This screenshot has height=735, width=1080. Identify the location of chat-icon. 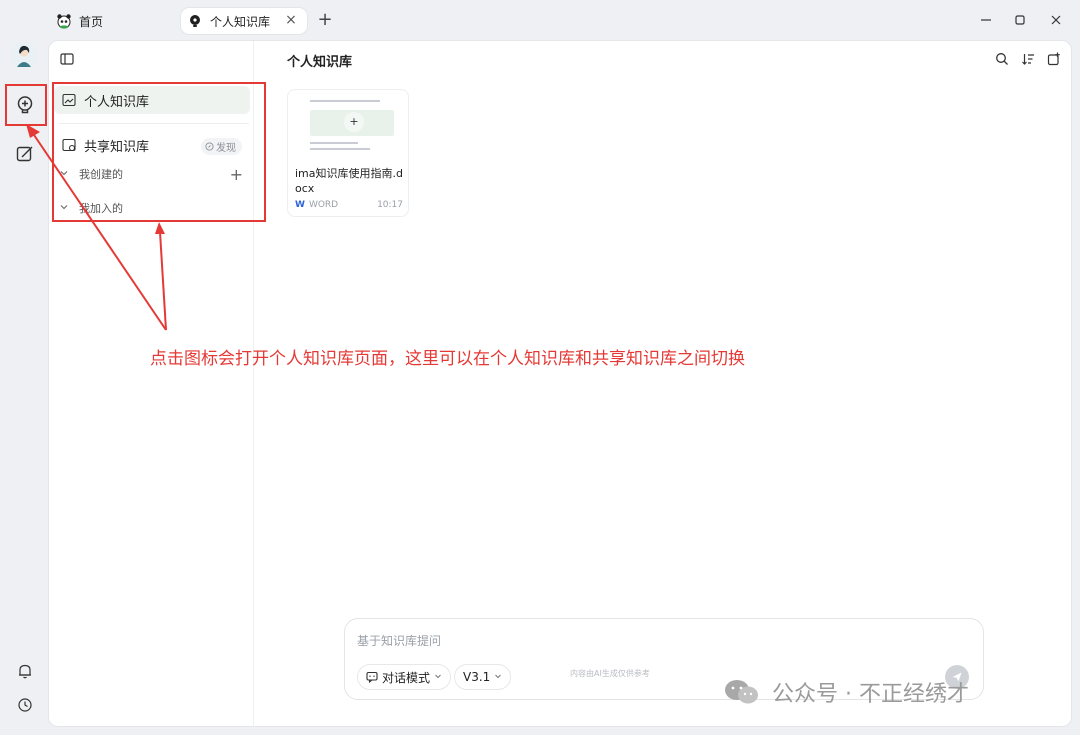
(372, 677).